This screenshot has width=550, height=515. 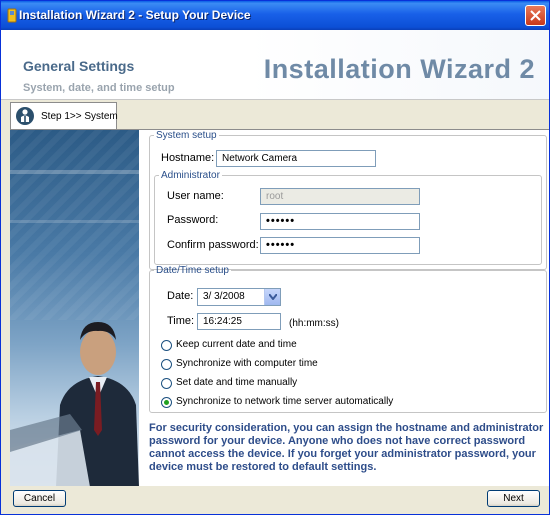 I want to click on date-picker: 3/ 3/2008, so click(x=239, y=297).